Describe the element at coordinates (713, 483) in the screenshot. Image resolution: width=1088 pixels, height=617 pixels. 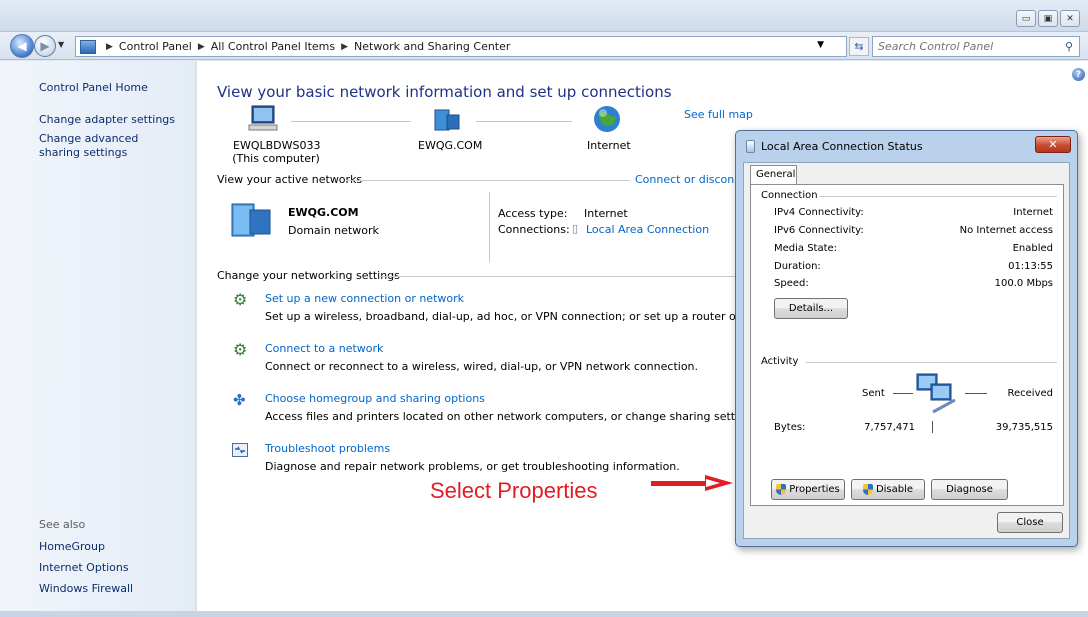
I see `annotation-arrow-inner` at that location.